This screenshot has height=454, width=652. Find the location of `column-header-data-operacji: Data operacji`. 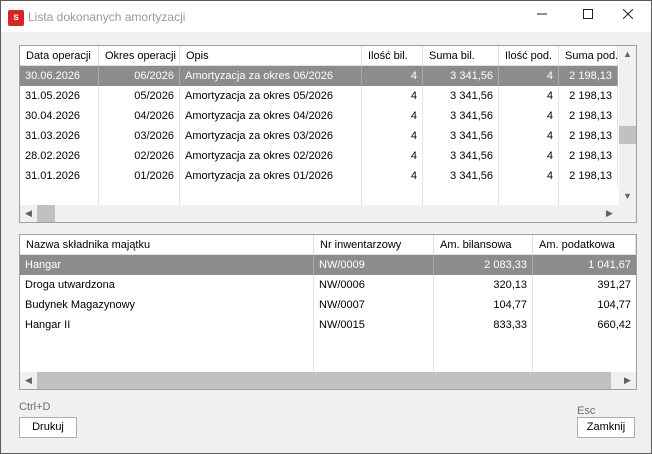

column-header-data-operacji: Data operacji is located at coordinates (59, 56).